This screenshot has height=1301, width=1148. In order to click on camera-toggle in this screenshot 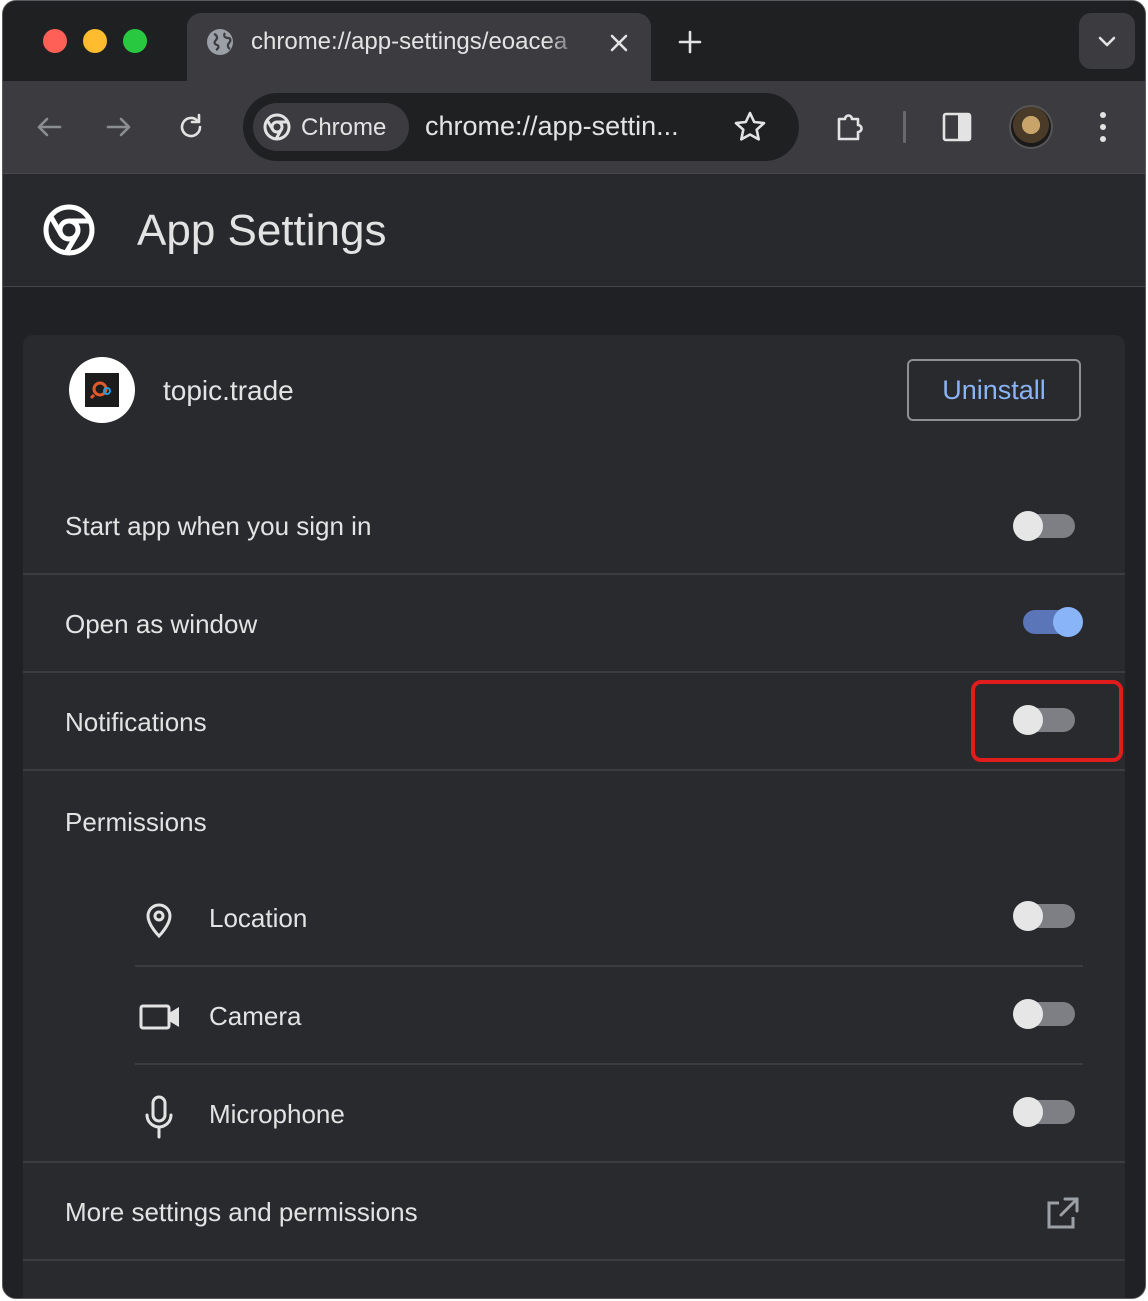, I will do `click(1047, 1014)`.